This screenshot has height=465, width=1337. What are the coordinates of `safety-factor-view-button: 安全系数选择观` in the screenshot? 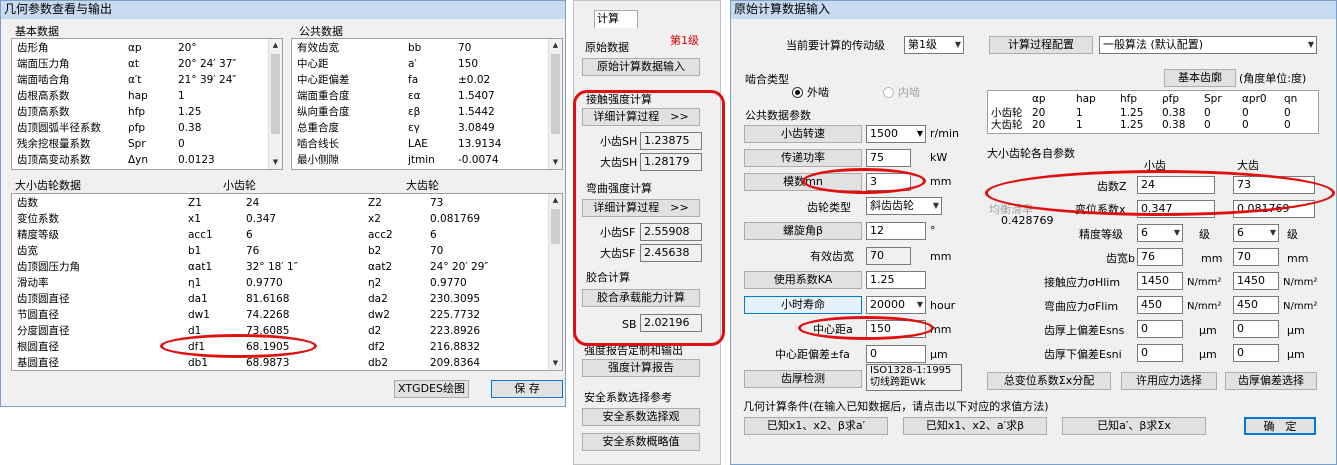 It's located at (641, 417).